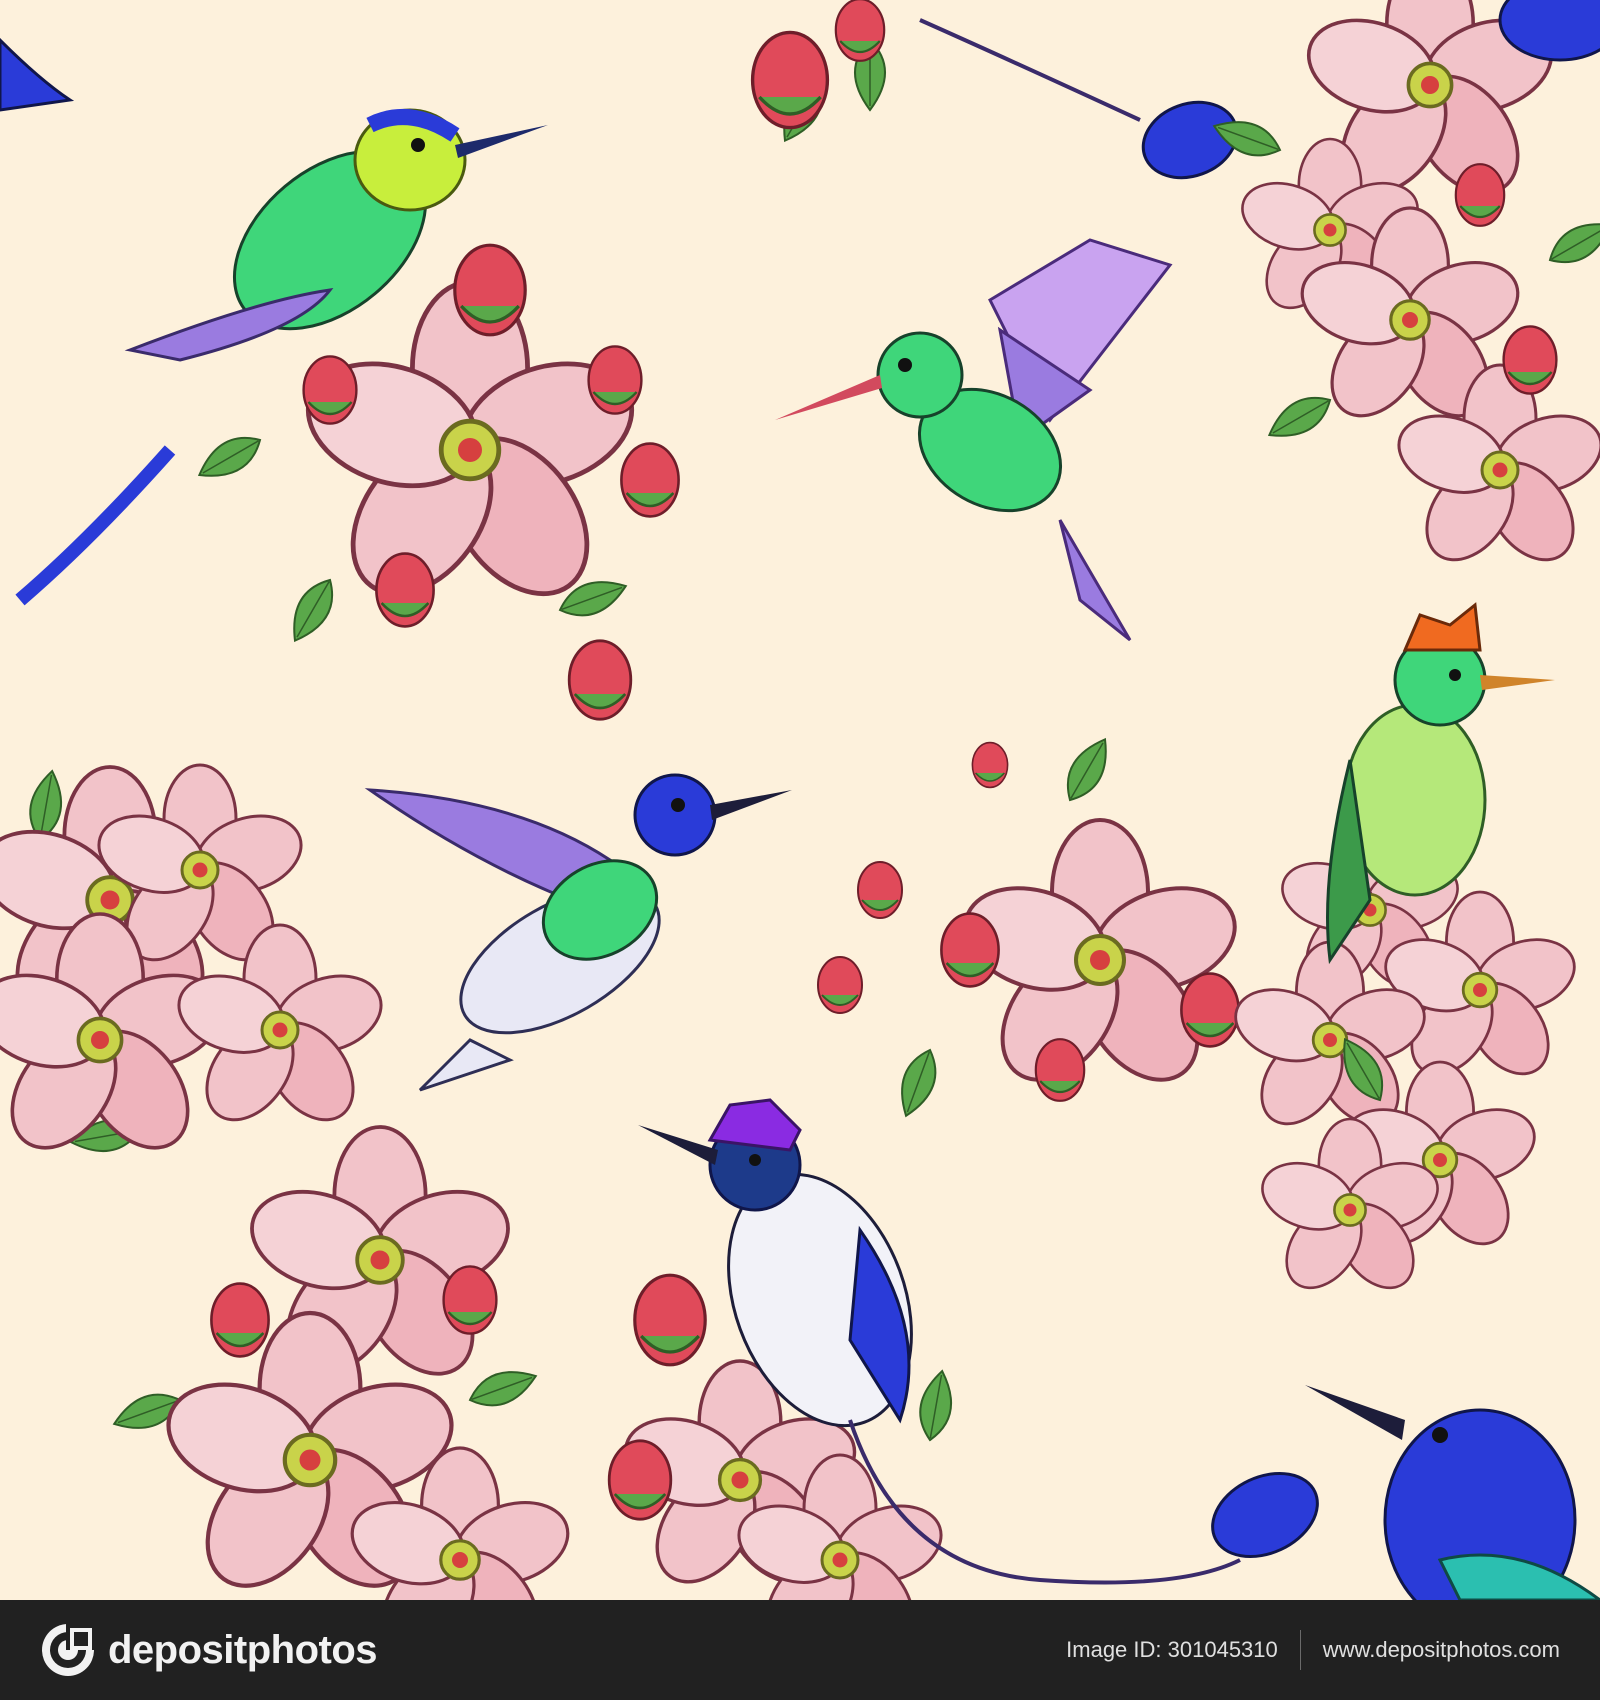 The height and width of the screenshot is (1700, 1600). Describe the element at coordinates (196, 966) in the screenshot. I see `blossom-cluster-left` at that location.